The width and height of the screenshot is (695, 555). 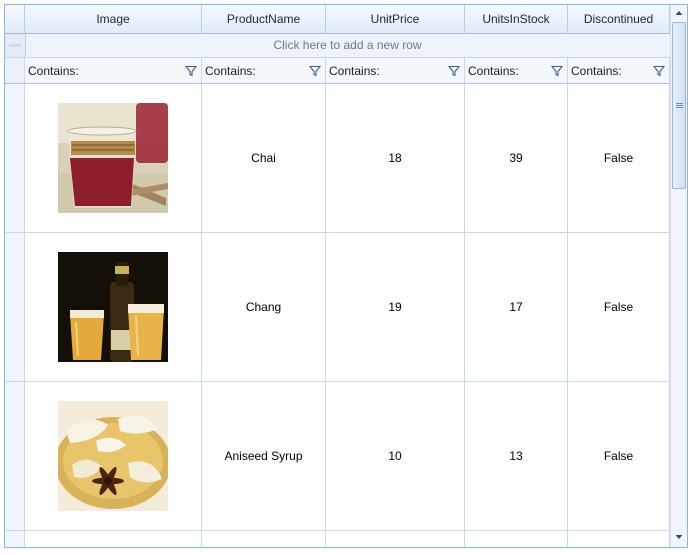 I want to click on cell-text: 17, so click(x=516, y=307).